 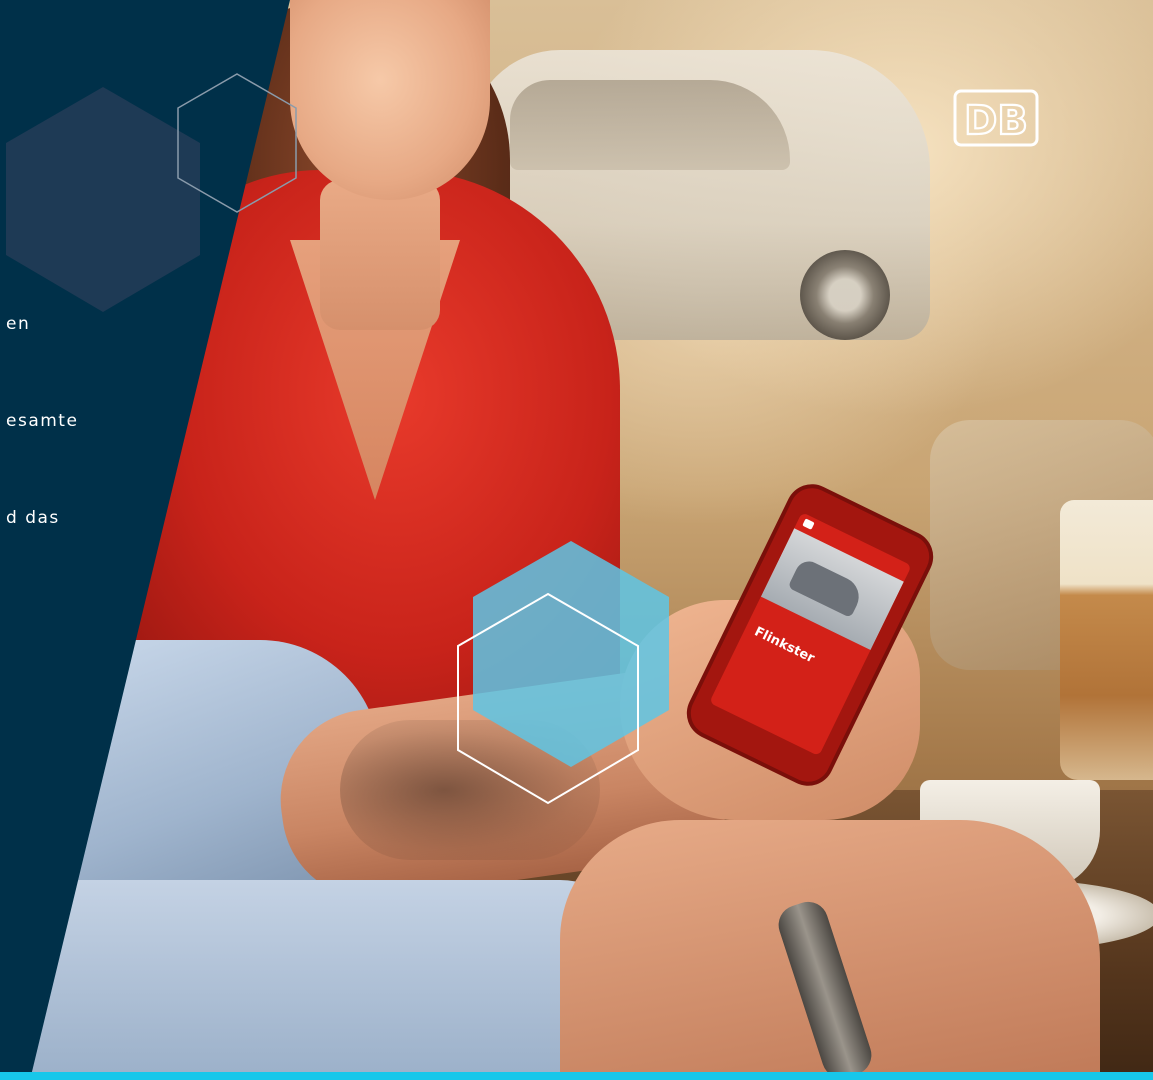 What do you see at coordinates (576, 1076) in the screenshot?
I see `bottom-accent-bar` at bounding box center [576, 1076].